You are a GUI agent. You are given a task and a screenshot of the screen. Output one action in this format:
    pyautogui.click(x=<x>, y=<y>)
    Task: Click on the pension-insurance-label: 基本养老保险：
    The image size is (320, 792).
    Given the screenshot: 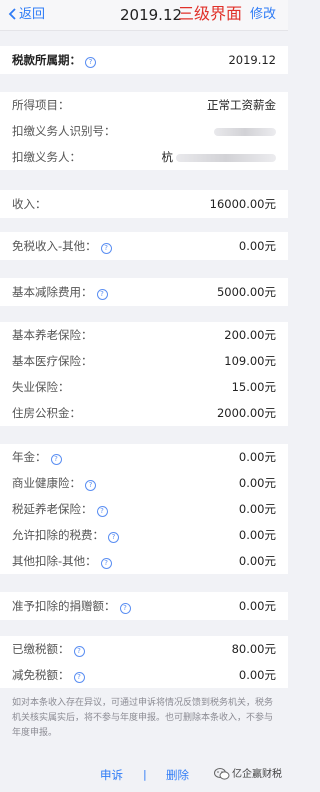 What is the action you would take?
    pyautogui.click(x=52, y=335)
    